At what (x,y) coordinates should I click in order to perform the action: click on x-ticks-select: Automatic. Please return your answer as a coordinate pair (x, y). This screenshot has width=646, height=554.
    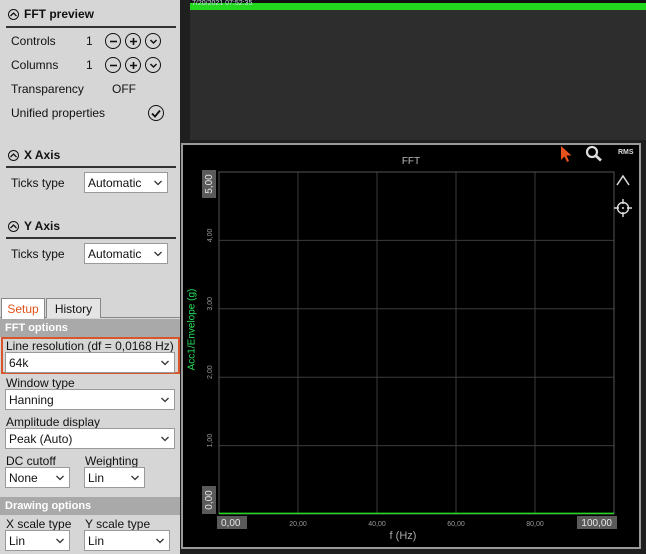
    Looking at the image, I should click on (126, 182).